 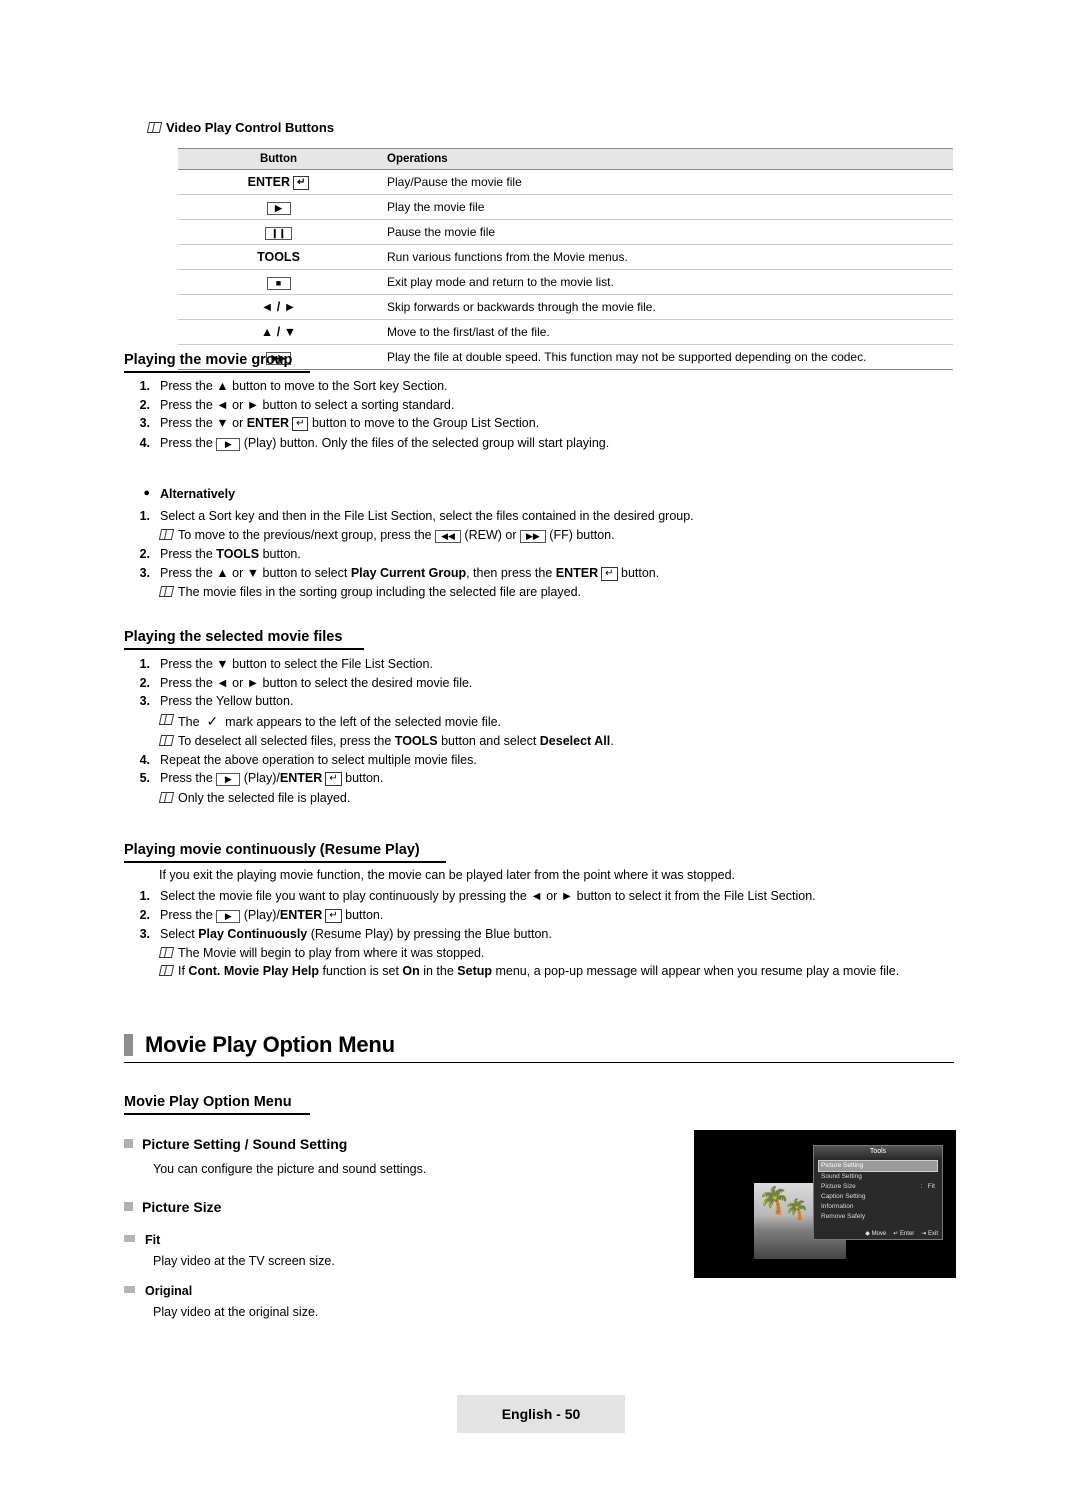 I want to click on option-fit: Fit, so click(x=142, y=1240).